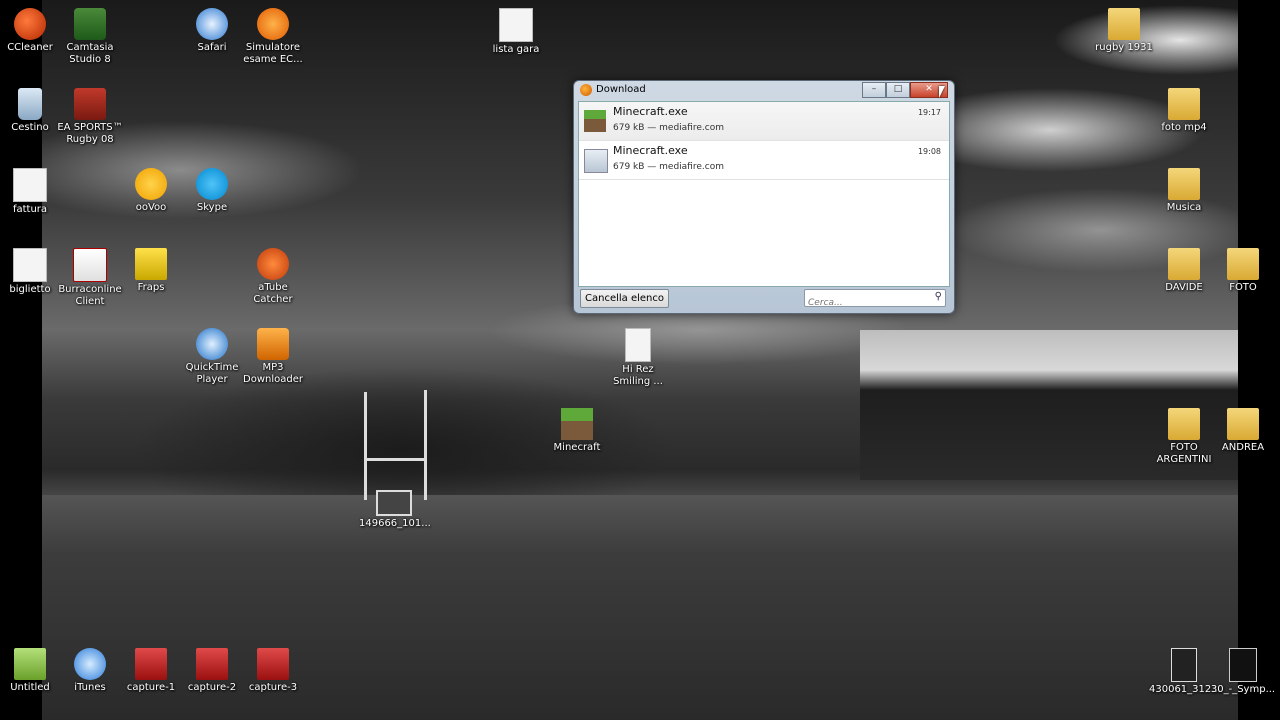  I want to click on desktop-icon-safari: Safari, so click(212, 31).